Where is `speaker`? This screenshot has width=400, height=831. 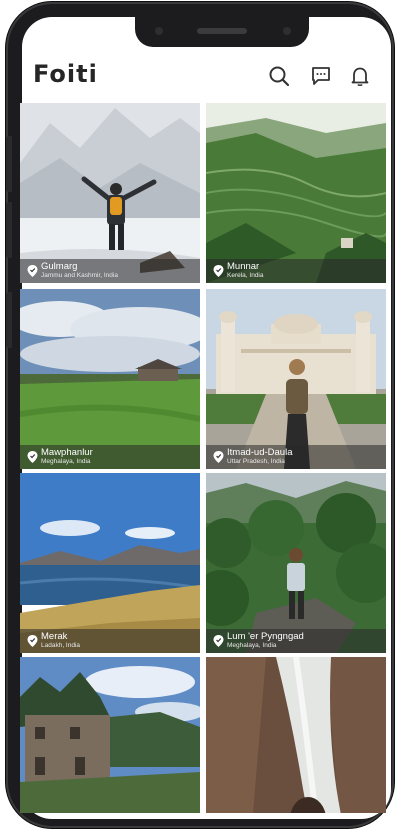 speaker is located at coordinates (222, 31).